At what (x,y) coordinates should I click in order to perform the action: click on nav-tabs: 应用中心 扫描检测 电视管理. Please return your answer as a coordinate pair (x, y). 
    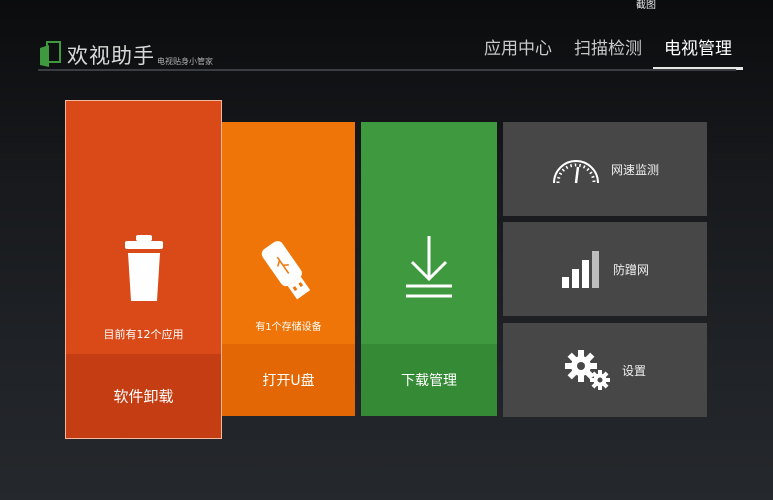
    Looking at the image, I should click on (608, 54).